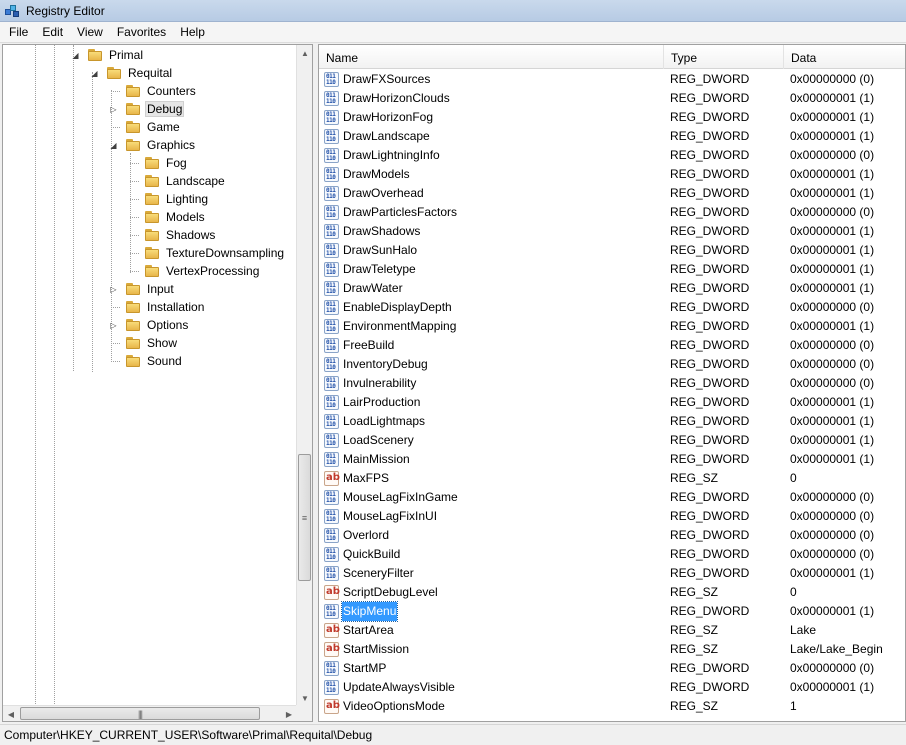  What do you see at coordinates (192, 32) in the screenshot?
I see `menu-help: Help` at bounding box center [192, 32].